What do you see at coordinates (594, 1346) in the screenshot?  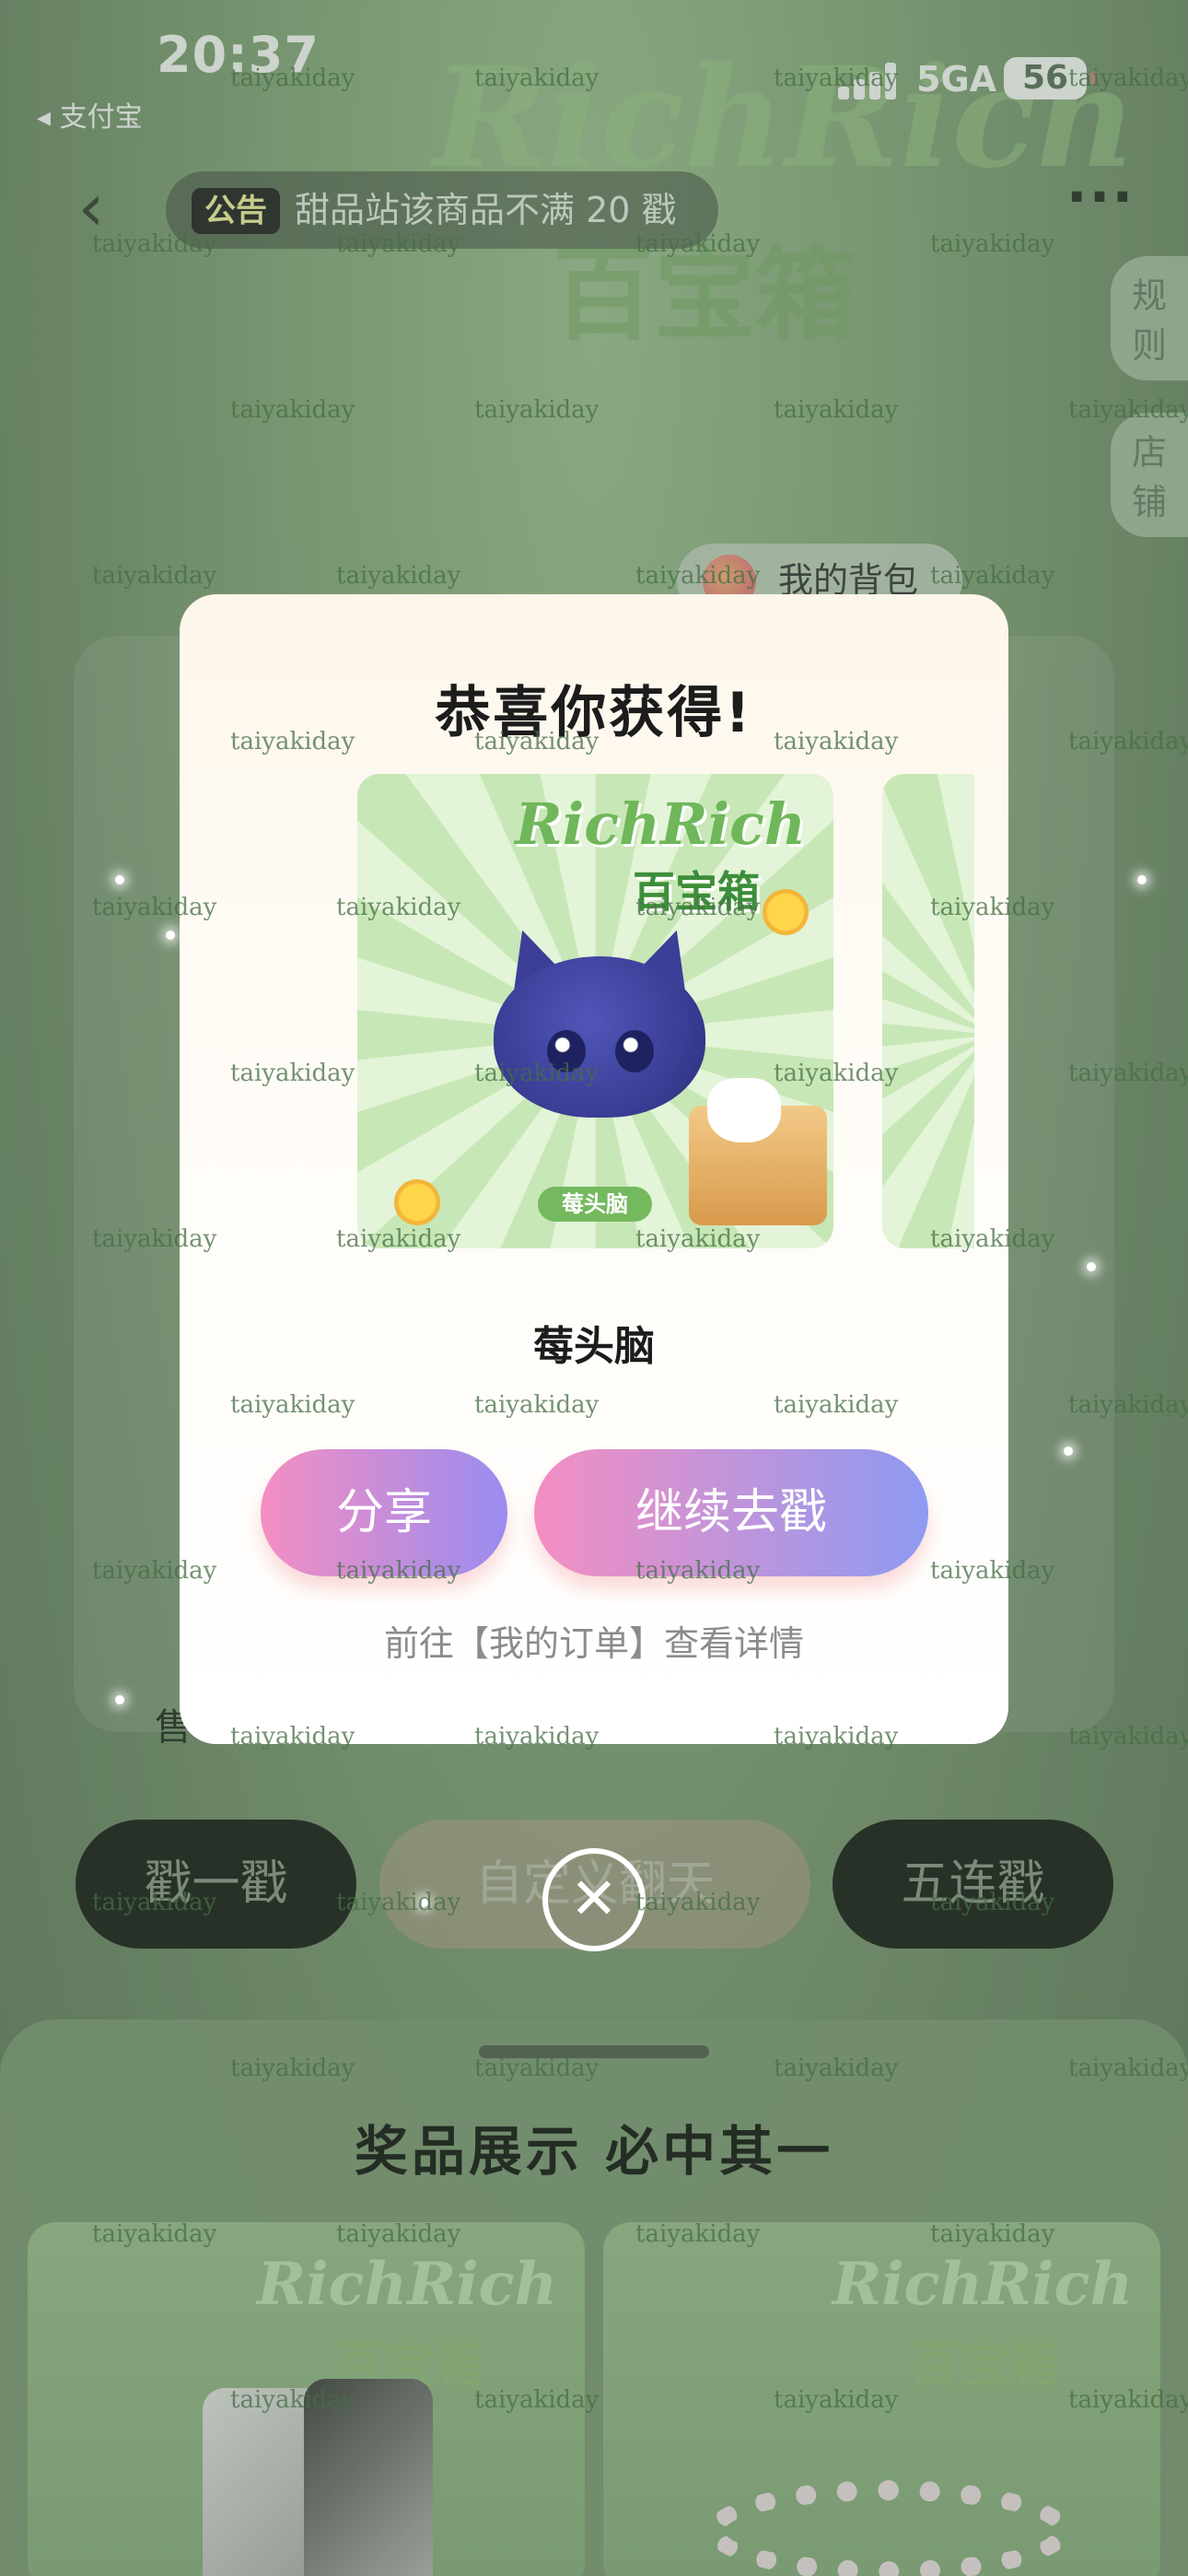 I see `prize-name: 莓头脑` at bounding box center [594, 1346].